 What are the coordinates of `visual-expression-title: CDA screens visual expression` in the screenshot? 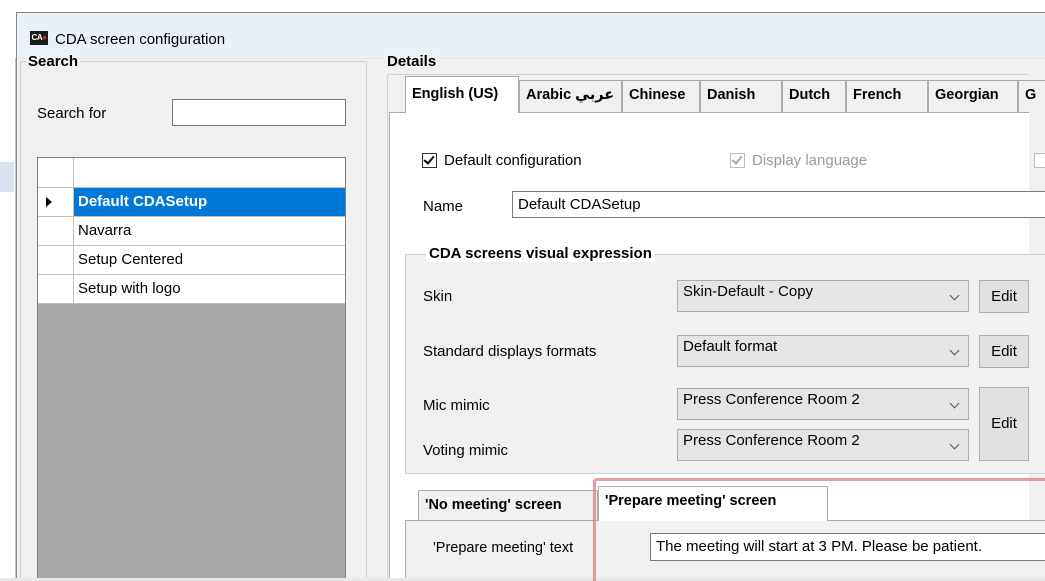 It's located at (540, 253).